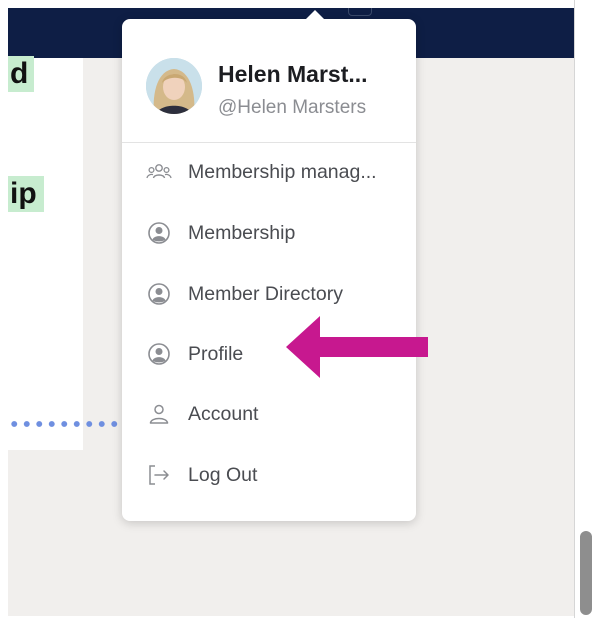  Describe the element at coordinates (21, 74) in the screenshot. I see `highlighted-text-fragment: d` at that location.